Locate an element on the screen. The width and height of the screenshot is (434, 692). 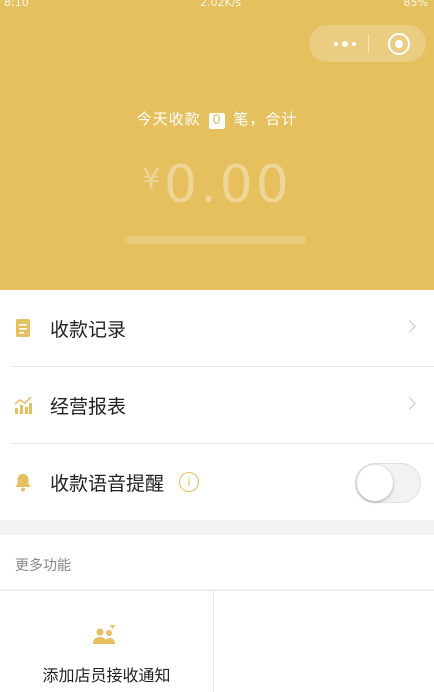
info-icon: i is located at coordinates (189, 482).